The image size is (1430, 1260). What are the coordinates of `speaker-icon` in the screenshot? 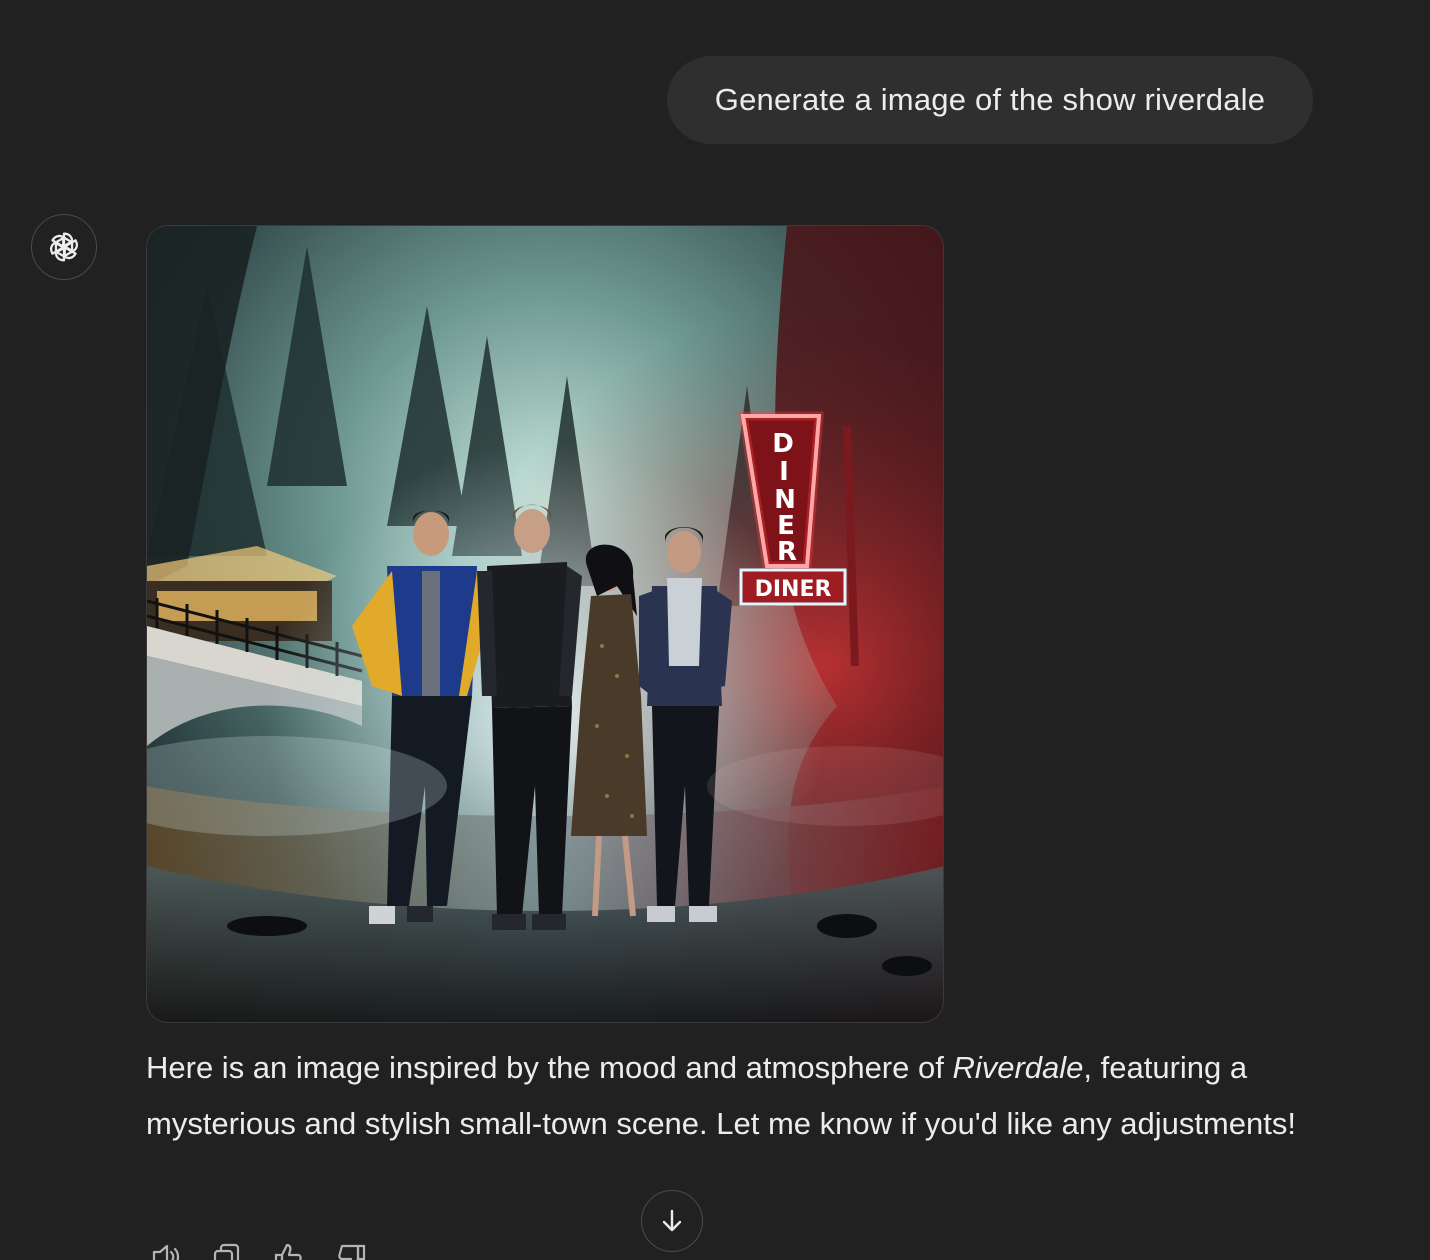 It's located at (166, 1252).